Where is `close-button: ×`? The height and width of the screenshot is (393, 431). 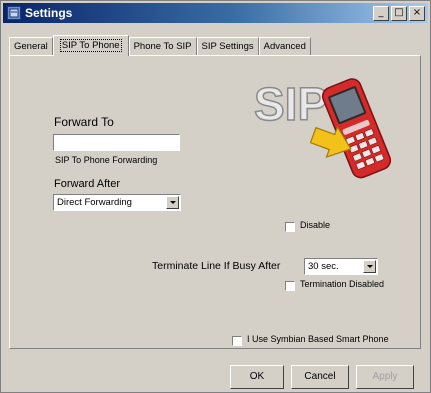
close-button: × is located at coordinates (417, 13).